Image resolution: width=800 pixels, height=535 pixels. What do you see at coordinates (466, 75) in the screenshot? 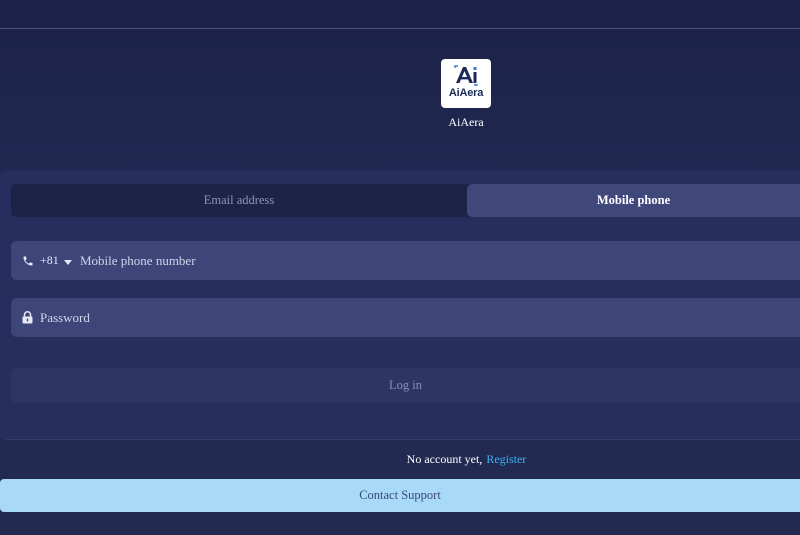
I see `ai-logo-icon` at bounding box center [466, 75].